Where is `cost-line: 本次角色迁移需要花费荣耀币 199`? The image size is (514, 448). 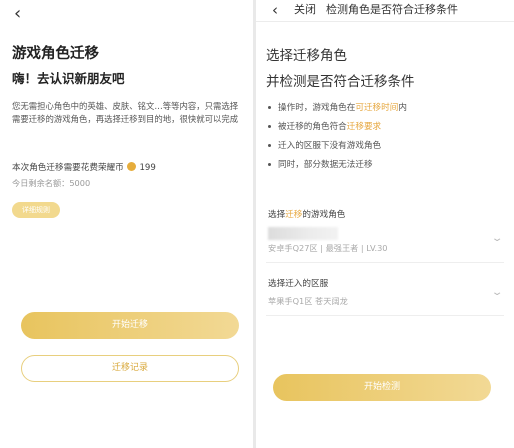 cost-line: 本次角色迁移需要花费荣耀币 199 is located at coordinates (84, 167).